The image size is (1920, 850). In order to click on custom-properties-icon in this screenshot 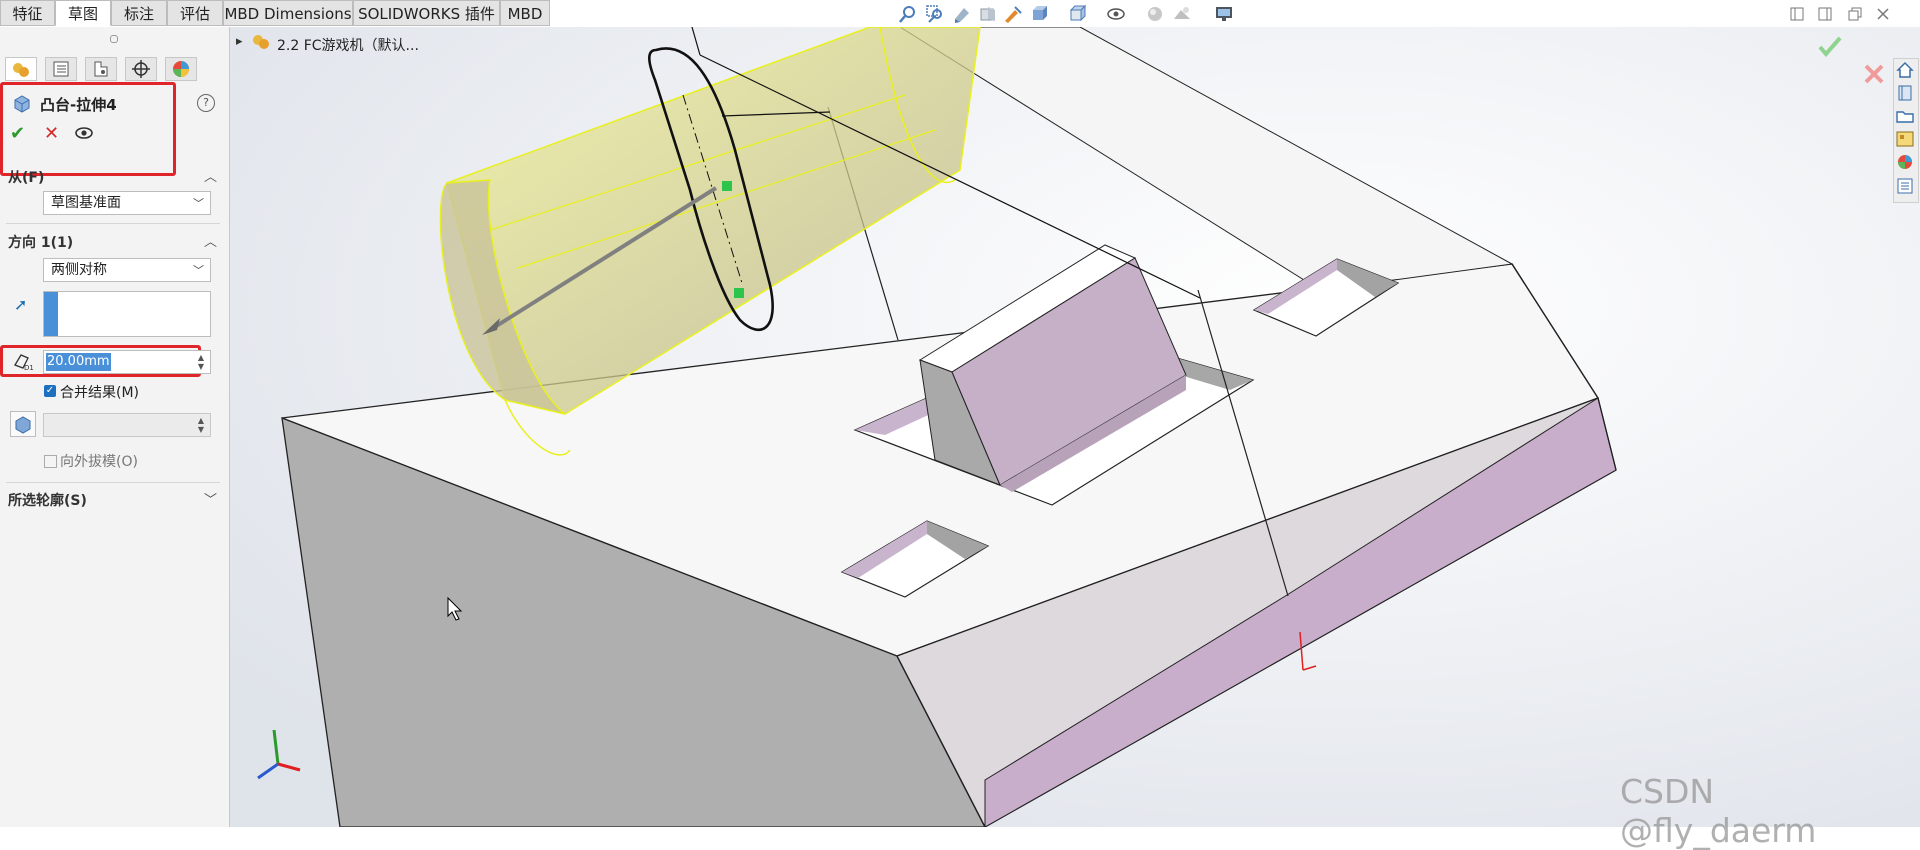, I will do `click(1905, 186)`.